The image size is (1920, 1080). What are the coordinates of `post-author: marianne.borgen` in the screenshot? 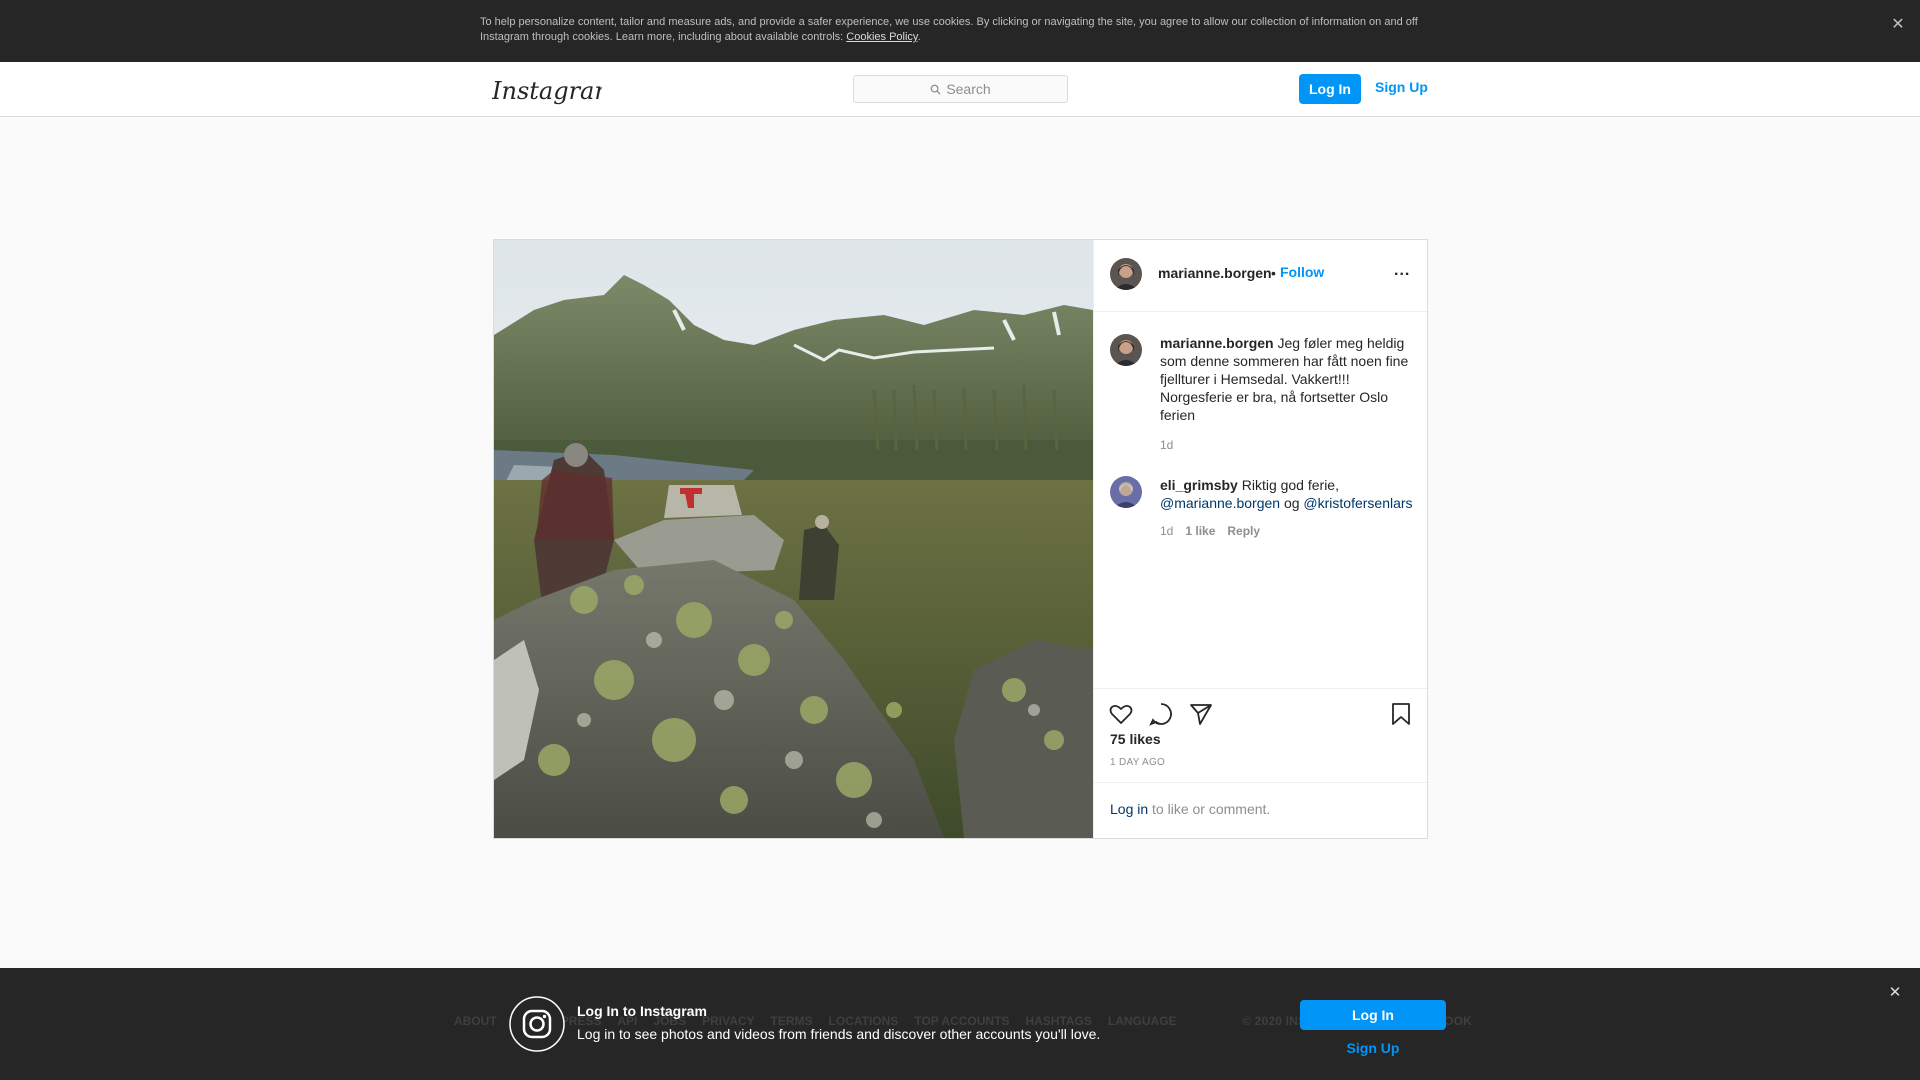 It's located at (1215, 273).